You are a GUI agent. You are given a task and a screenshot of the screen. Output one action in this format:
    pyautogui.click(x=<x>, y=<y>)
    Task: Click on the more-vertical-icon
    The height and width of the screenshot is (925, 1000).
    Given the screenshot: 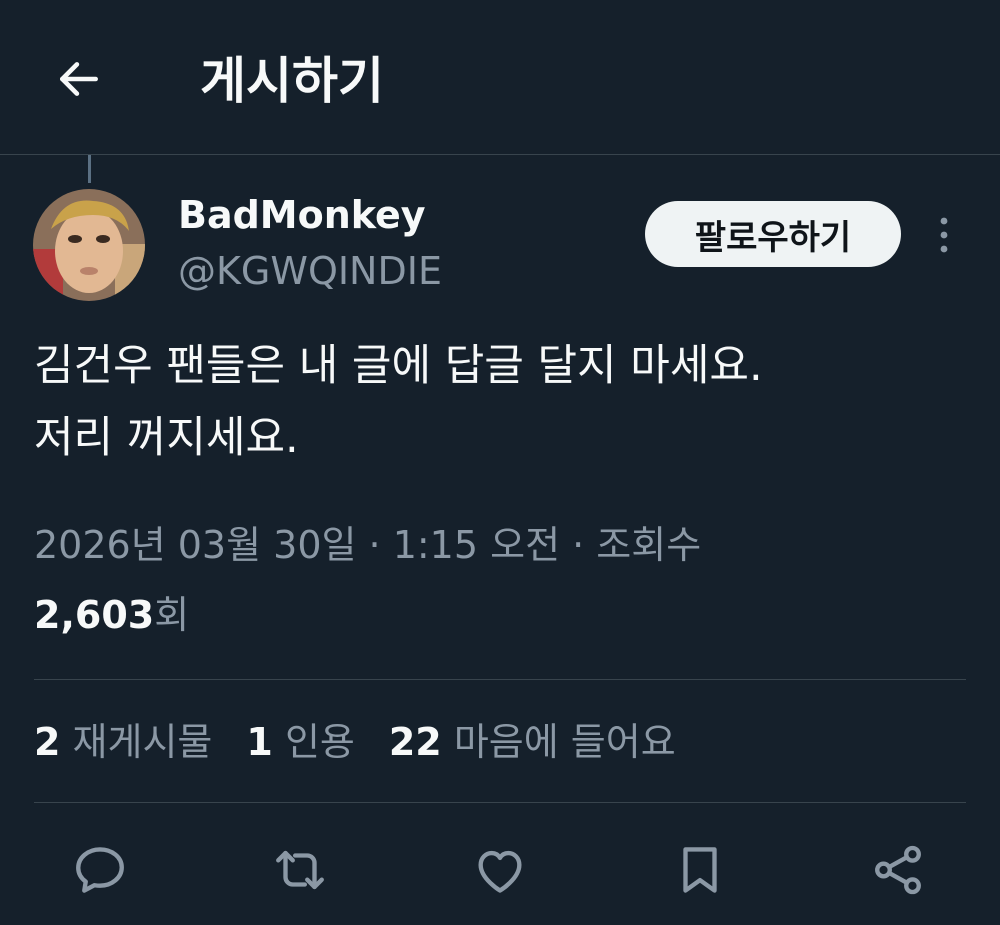 What is the action you would take?
    pyautogui.click(x=944, y=235)
    